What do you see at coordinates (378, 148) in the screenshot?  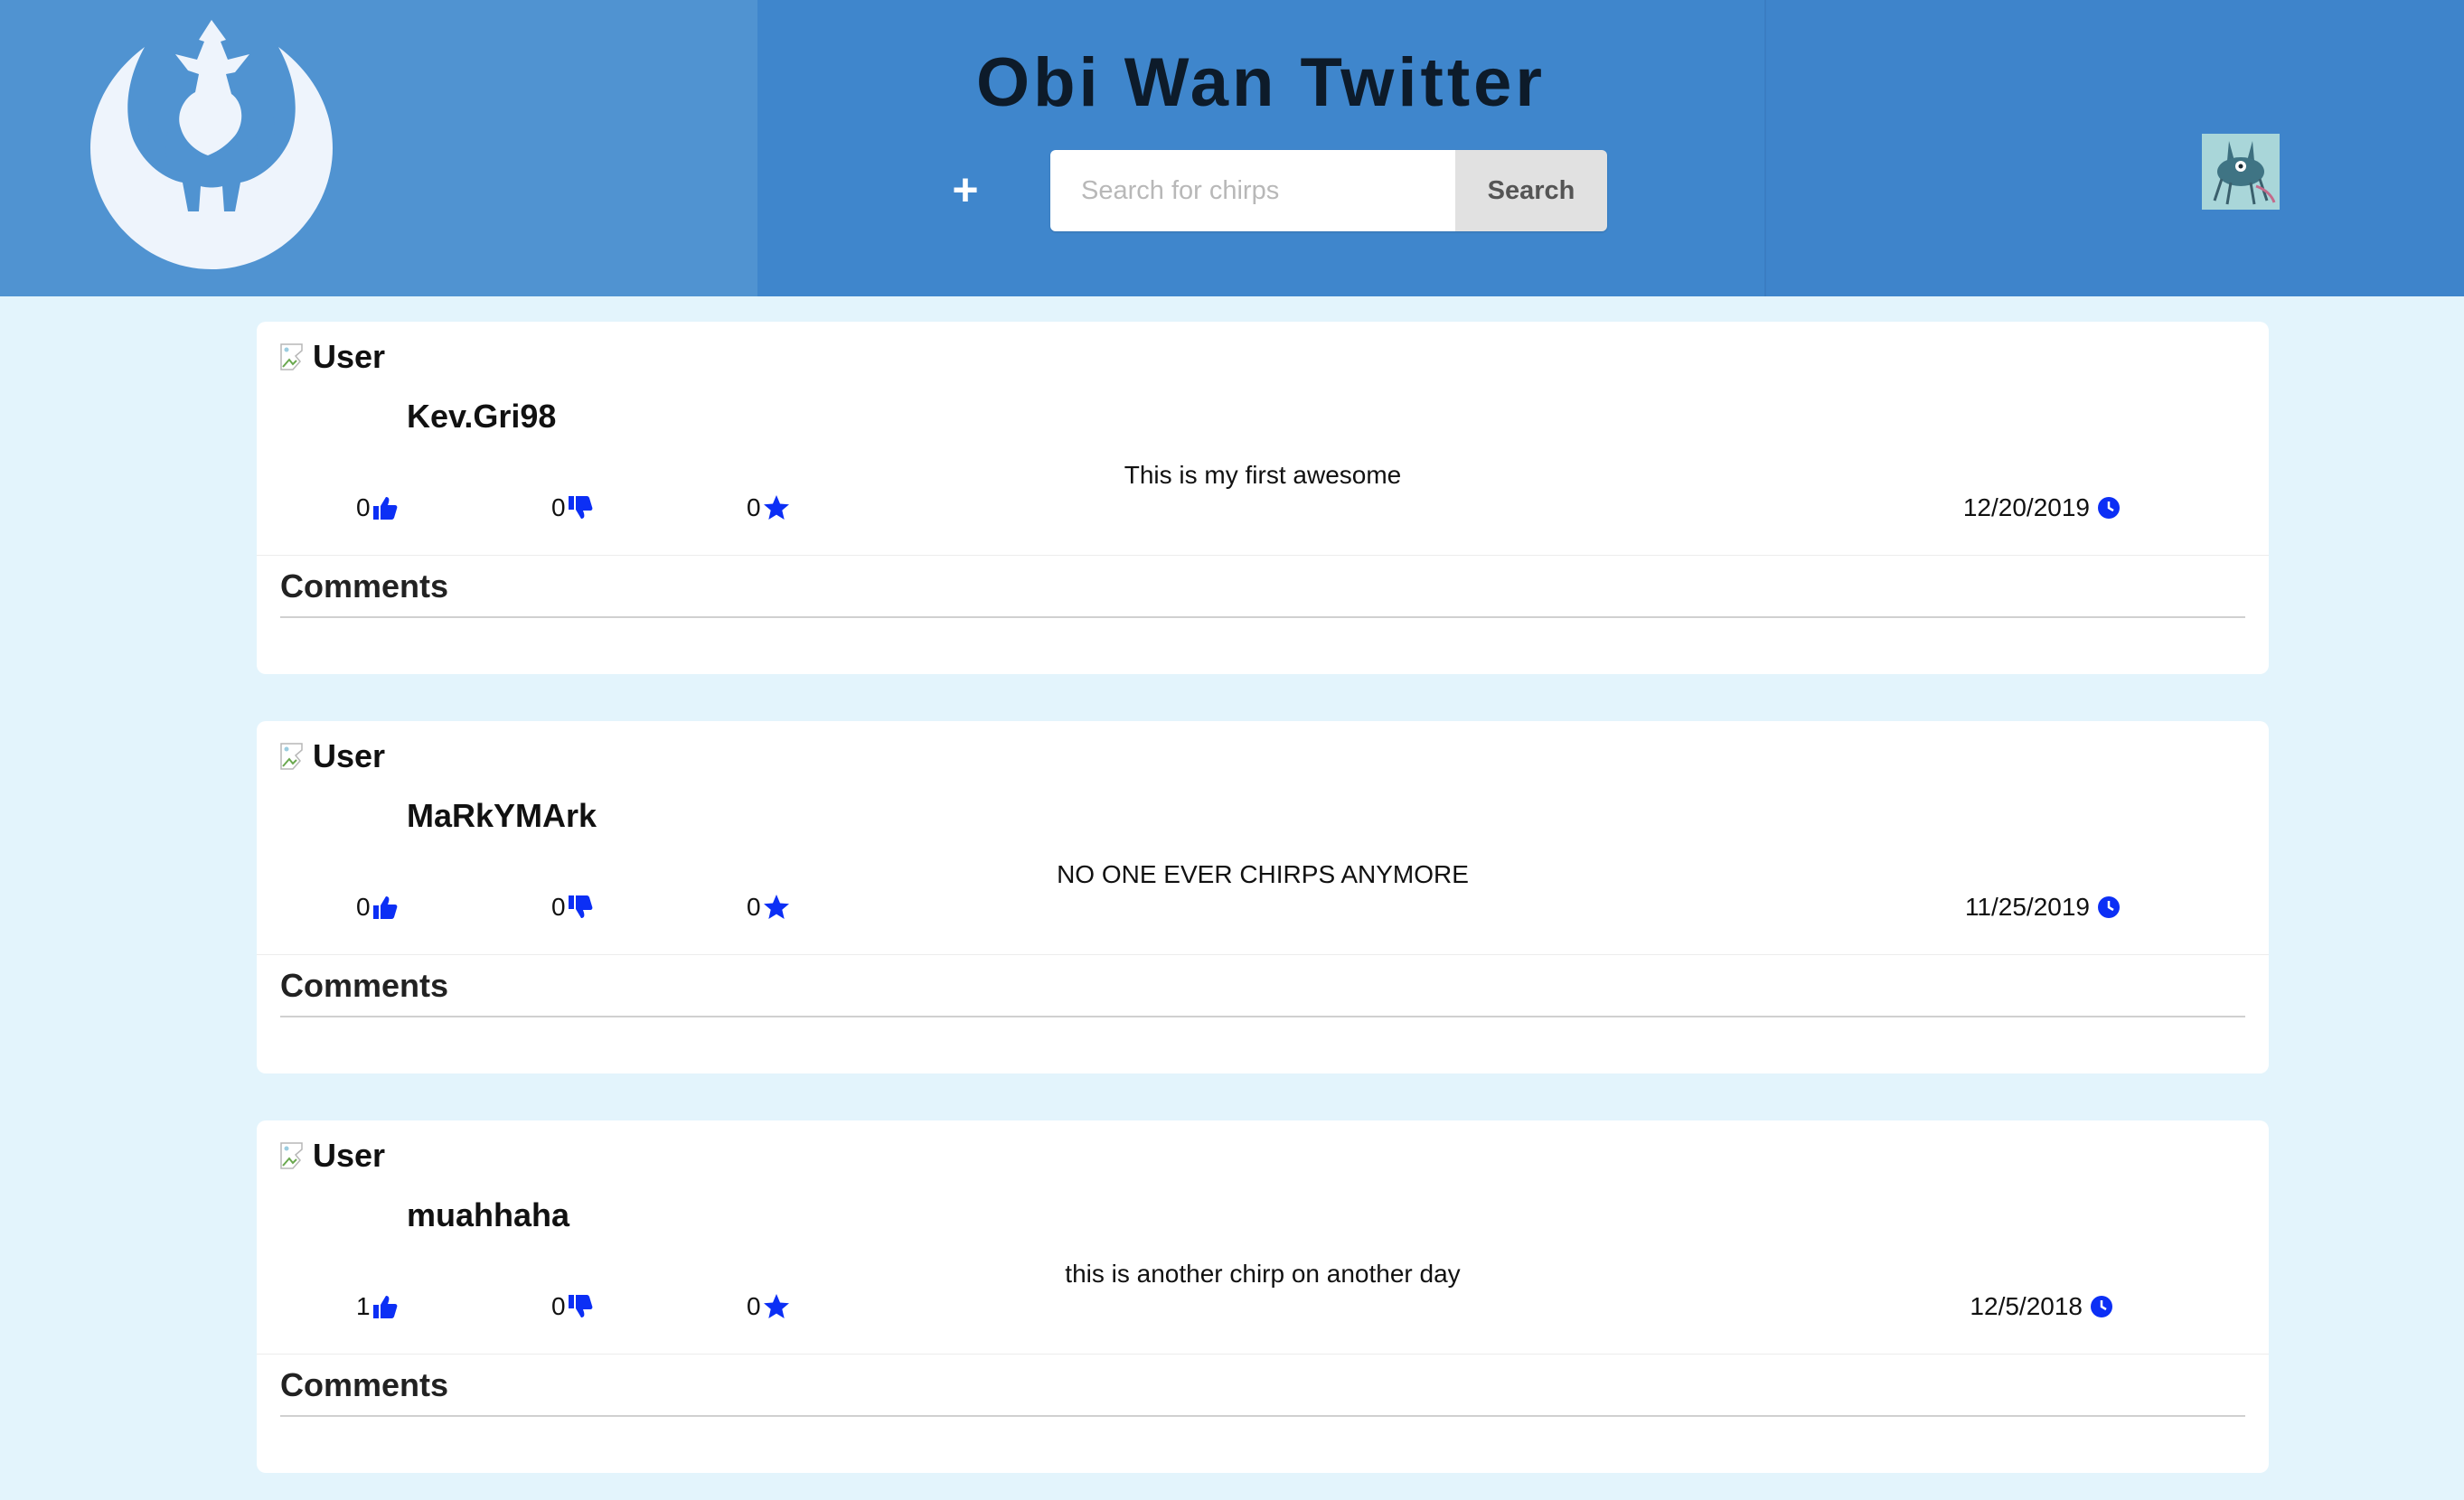 I see `header-left-panel` at bounding box center [378, 148].